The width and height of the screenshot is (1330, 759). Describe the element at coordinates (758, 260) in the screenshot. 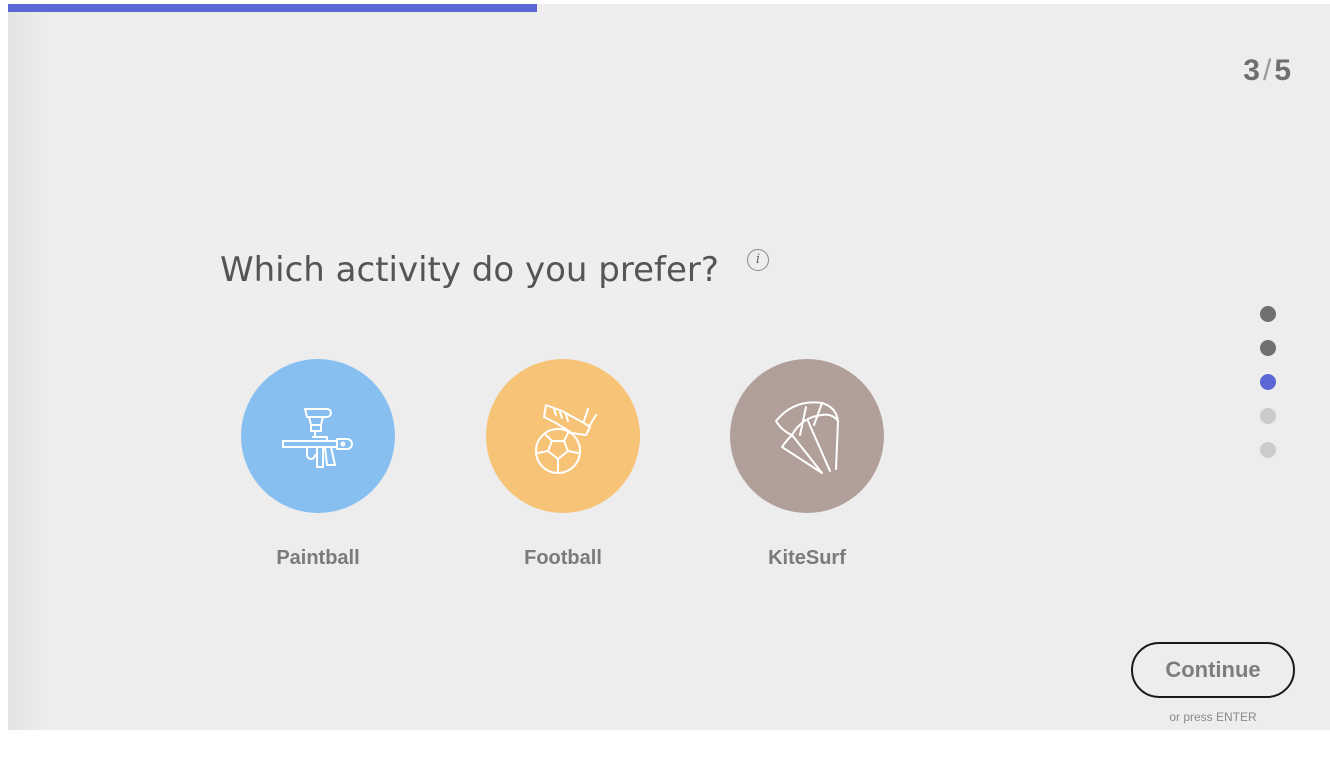

I see `info-icon: i` at that location.